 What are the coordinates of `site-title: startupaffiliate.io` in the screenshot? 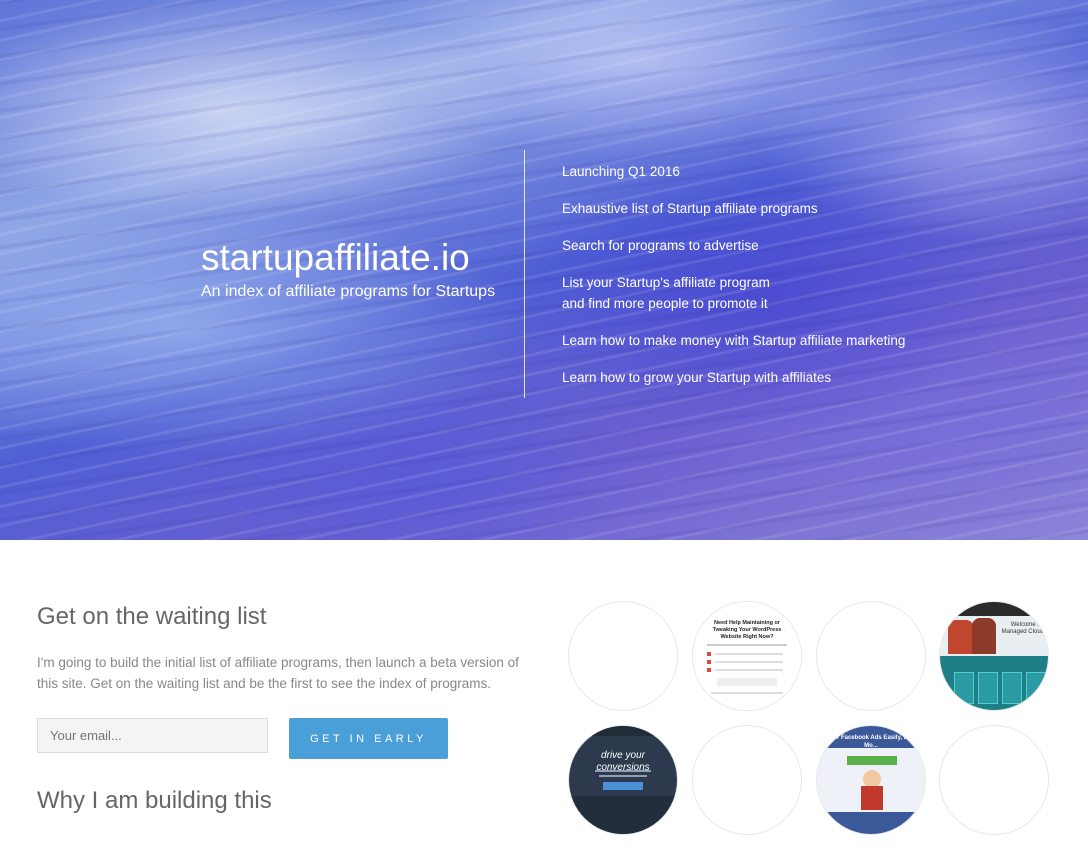 It's located at (335, 257).